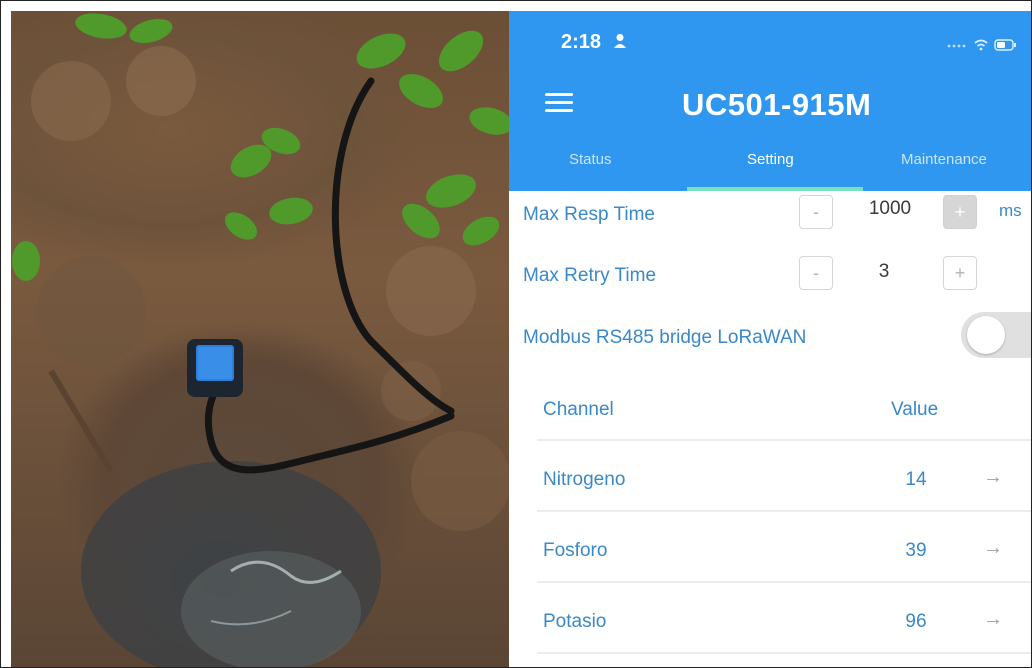 This screenshot has height=668, width=1032. Describe the element at coordinates (884, 272) in the screenshot. I see `max-retry-time-value: 3` at that location.